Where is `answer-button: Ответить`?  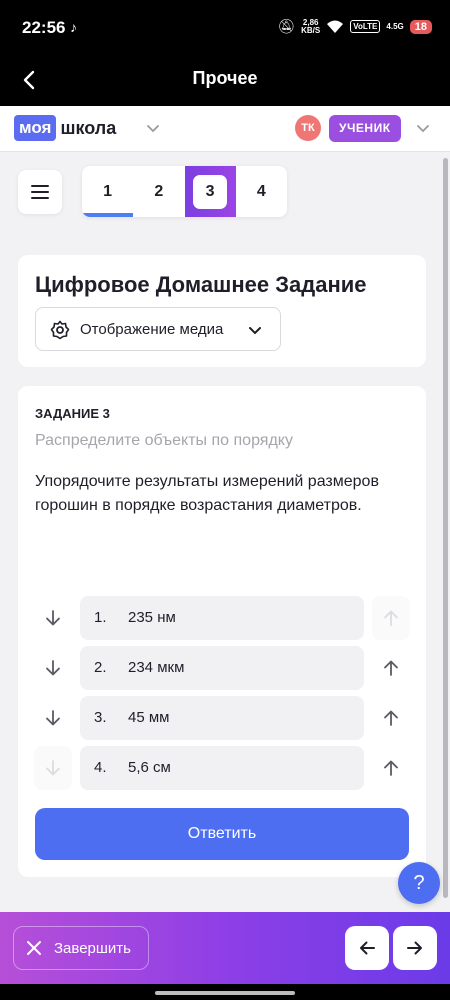
answer-button: Ответить is located at coordinates (222, 834).